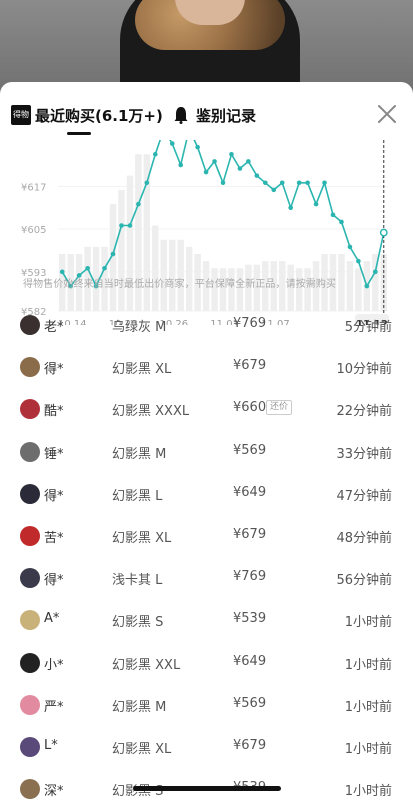  Describe the element at coordinates (181, 115) in the screenshot. I see `bell-icon` at that location.